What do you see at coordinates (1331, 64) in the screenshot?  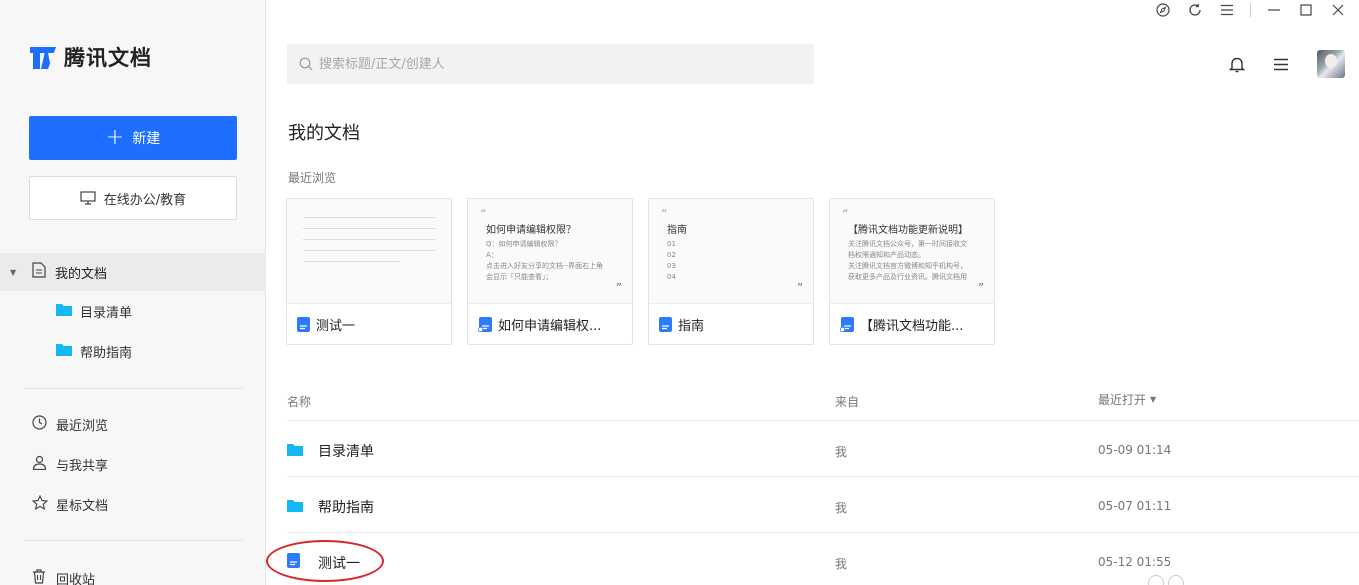 I see `avatar` at bounding box center [1331, 64].